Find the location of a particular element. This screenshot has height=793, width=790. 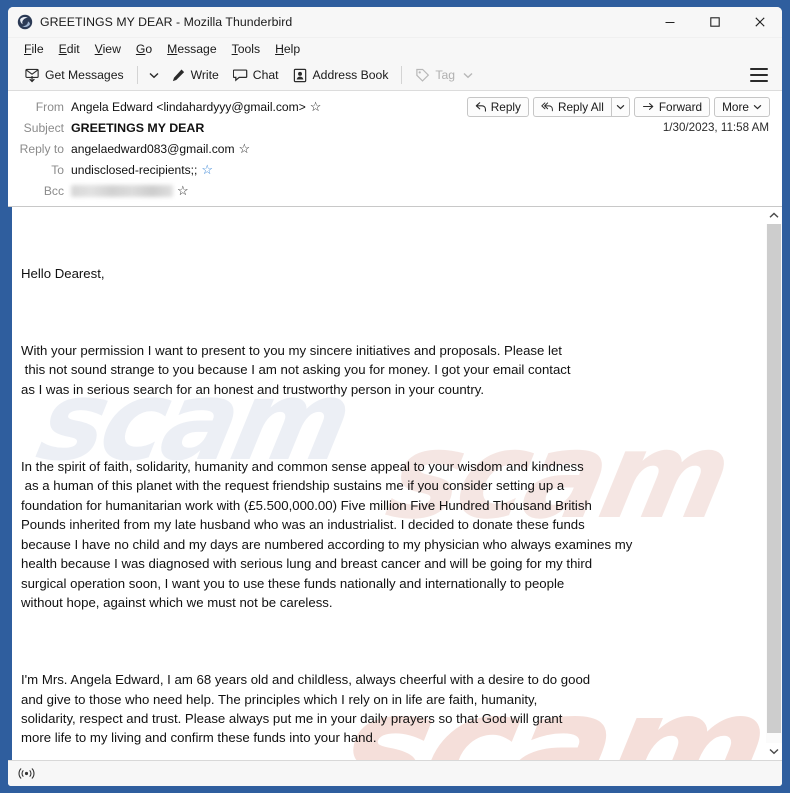

scroll-down-button is located at coordinates (774, 751).